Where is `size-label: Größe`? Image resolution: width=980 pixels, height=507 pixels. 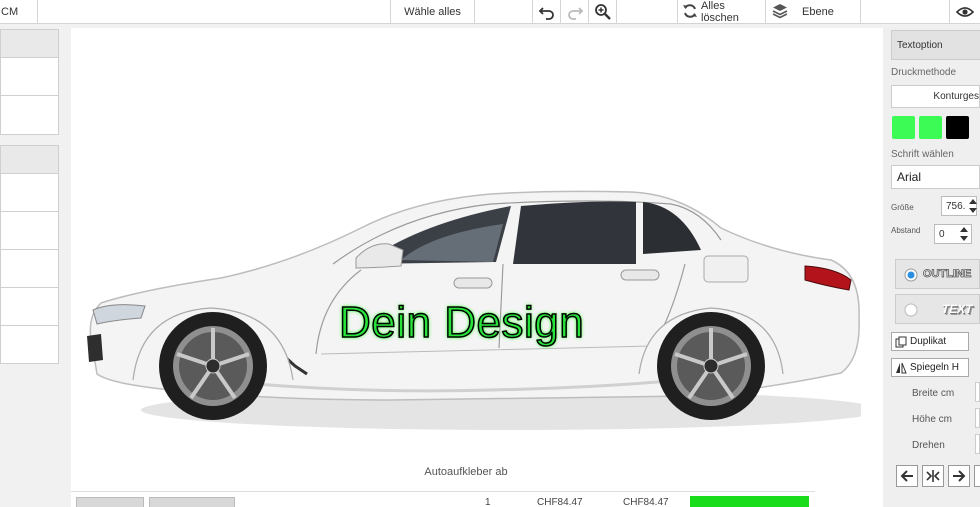
size-label: Größe is located at coordinates (902, 207).